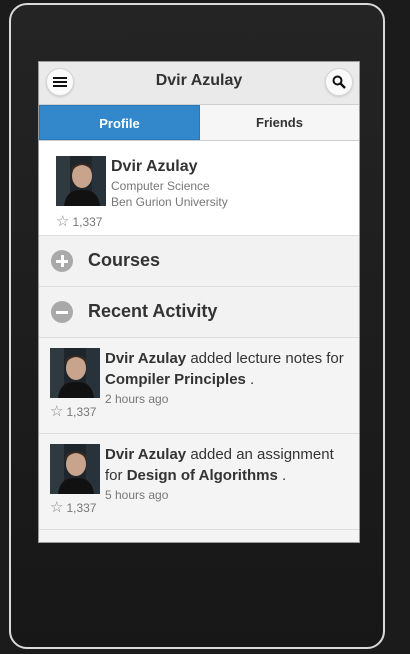  I want to click on activity-action: added lecture notes for, so click(267, 358).